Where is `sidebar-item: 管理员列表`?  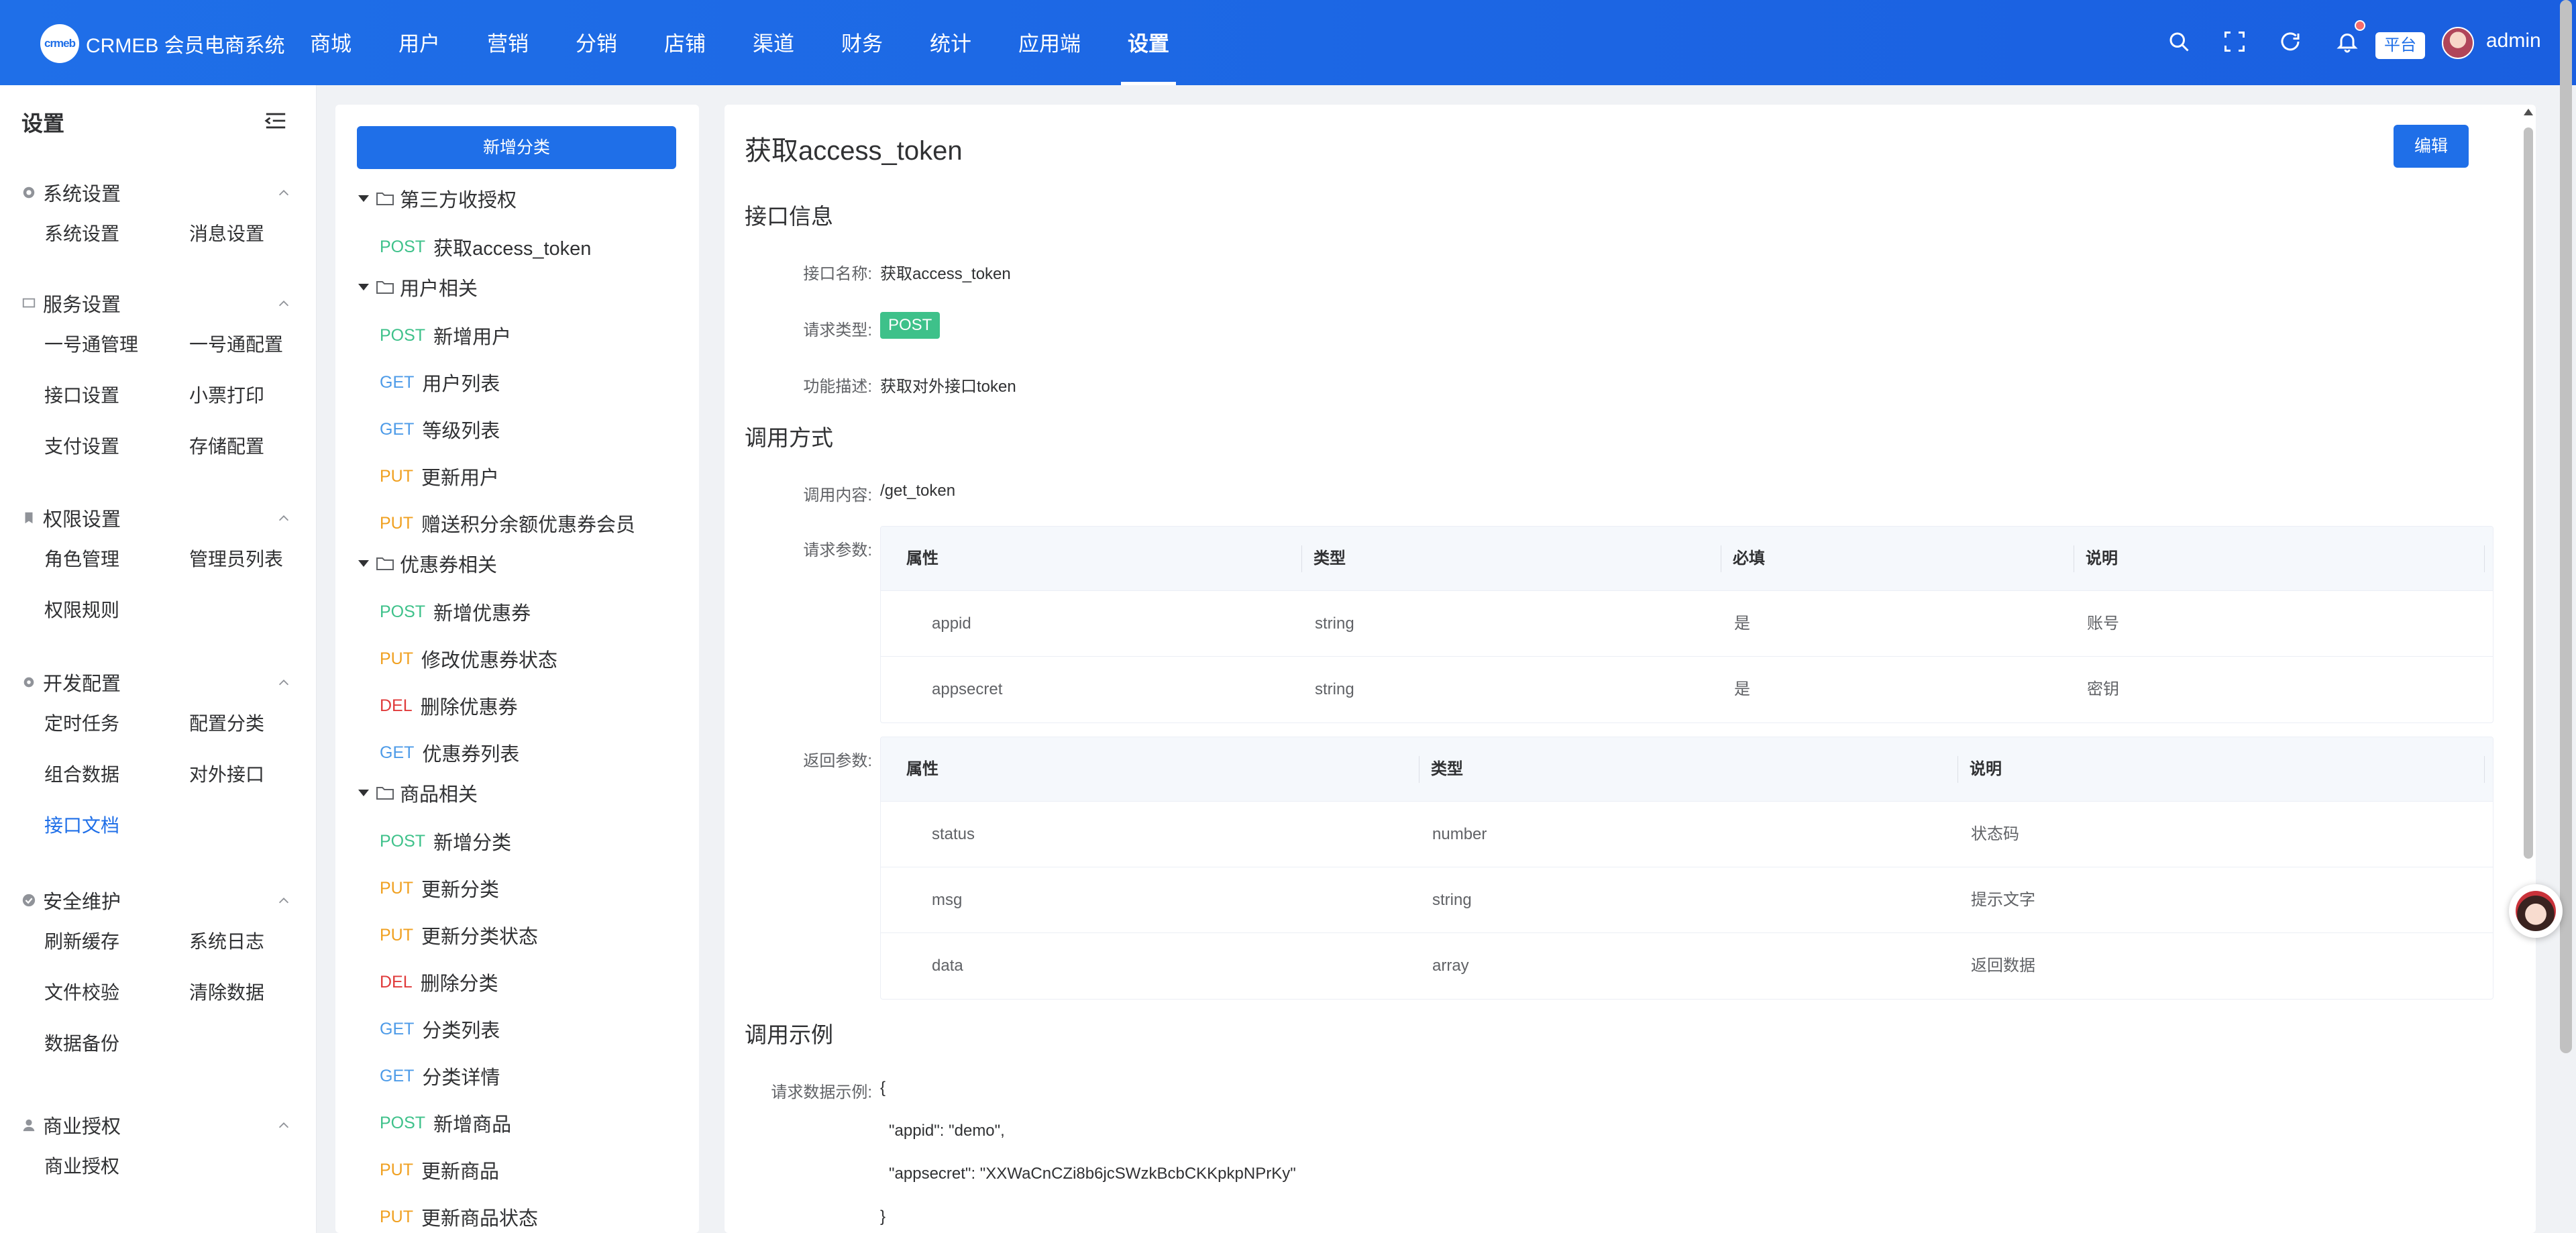
sidebar-item: 管理员列表 is located at coordinates (236, 559).